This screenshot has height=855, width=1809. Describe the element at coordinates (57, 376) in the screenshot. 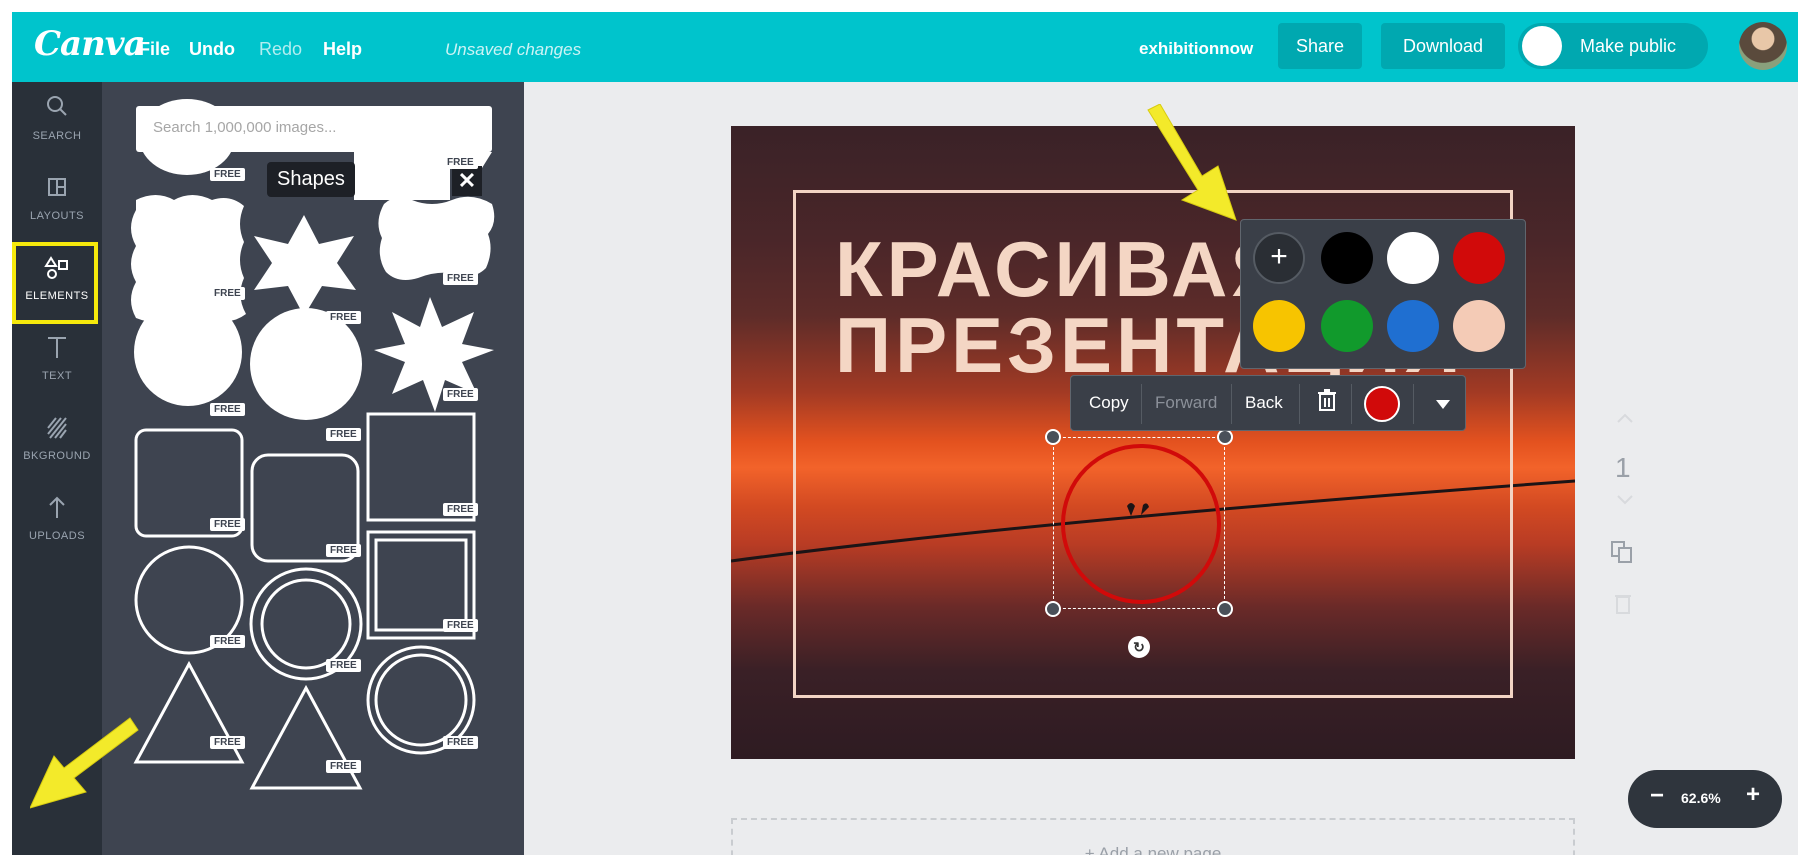

I see `sidebar-item-label: TEXT` at that location.